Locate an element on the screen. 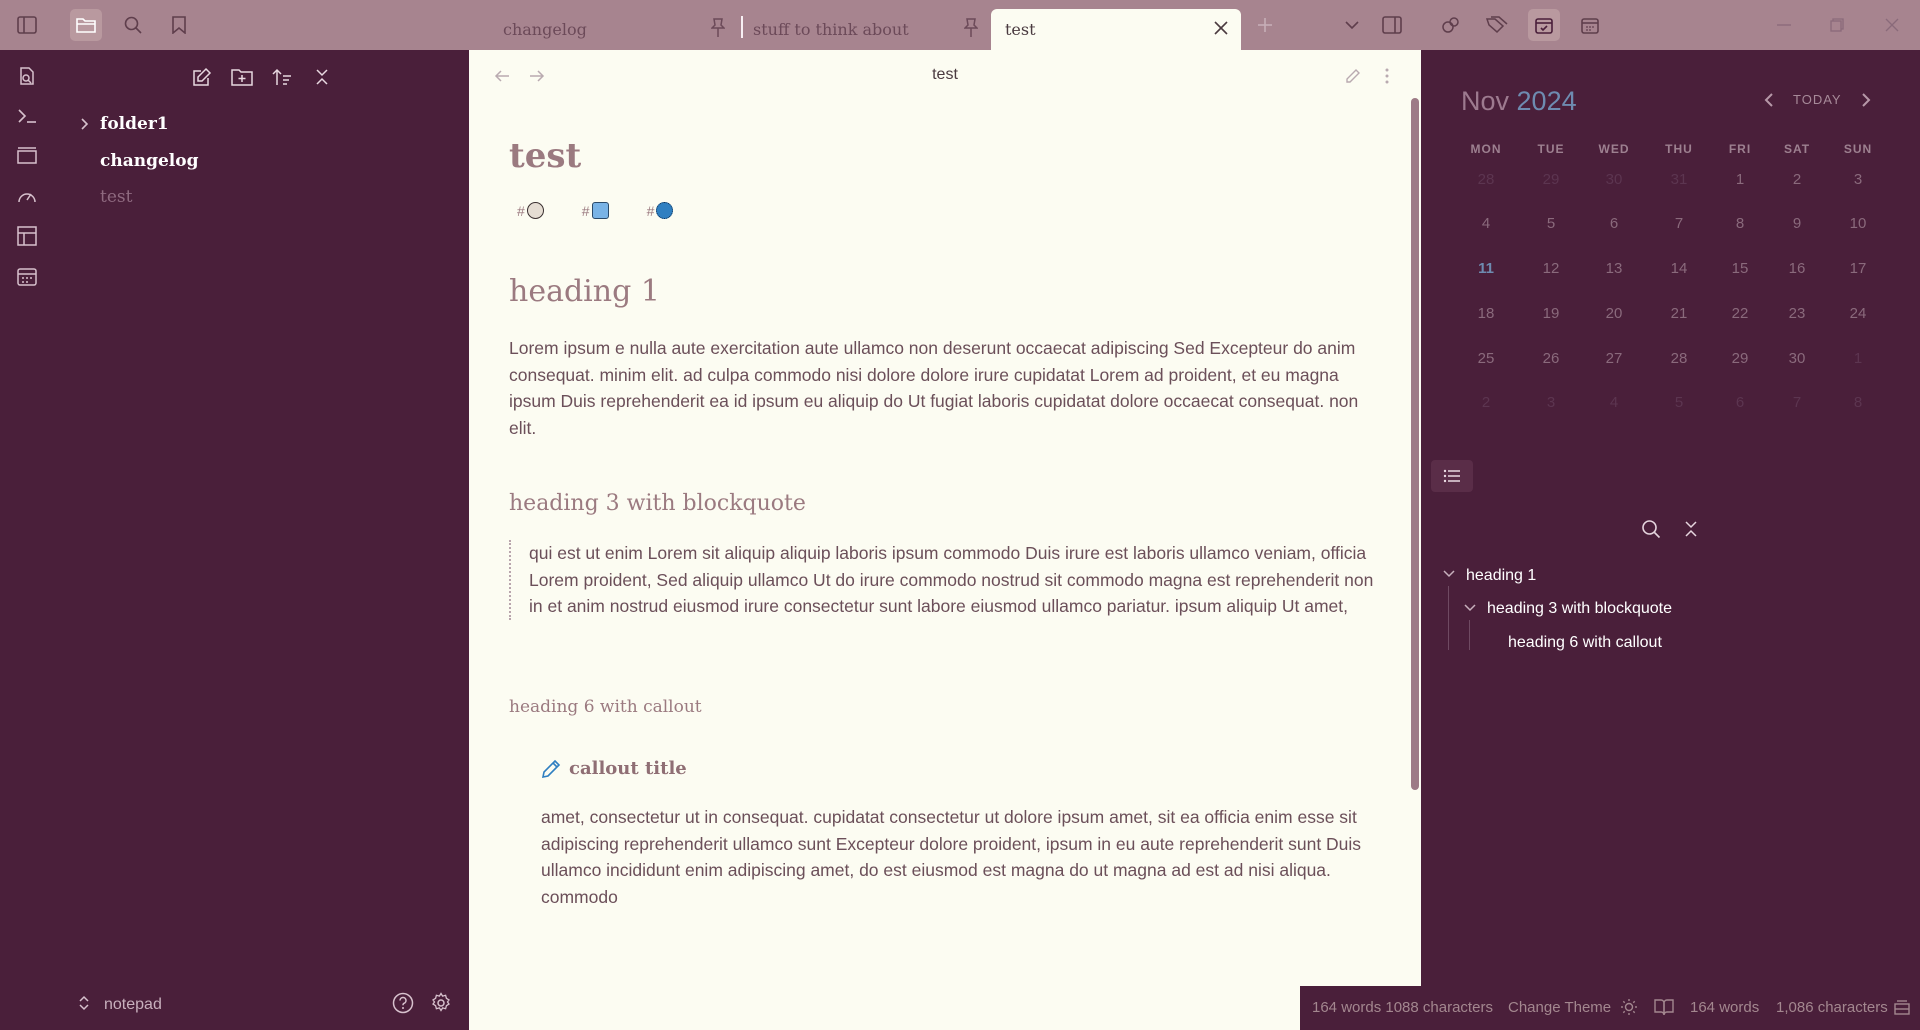  outline-item: heading 1 is located at coordinates (1501, 576).